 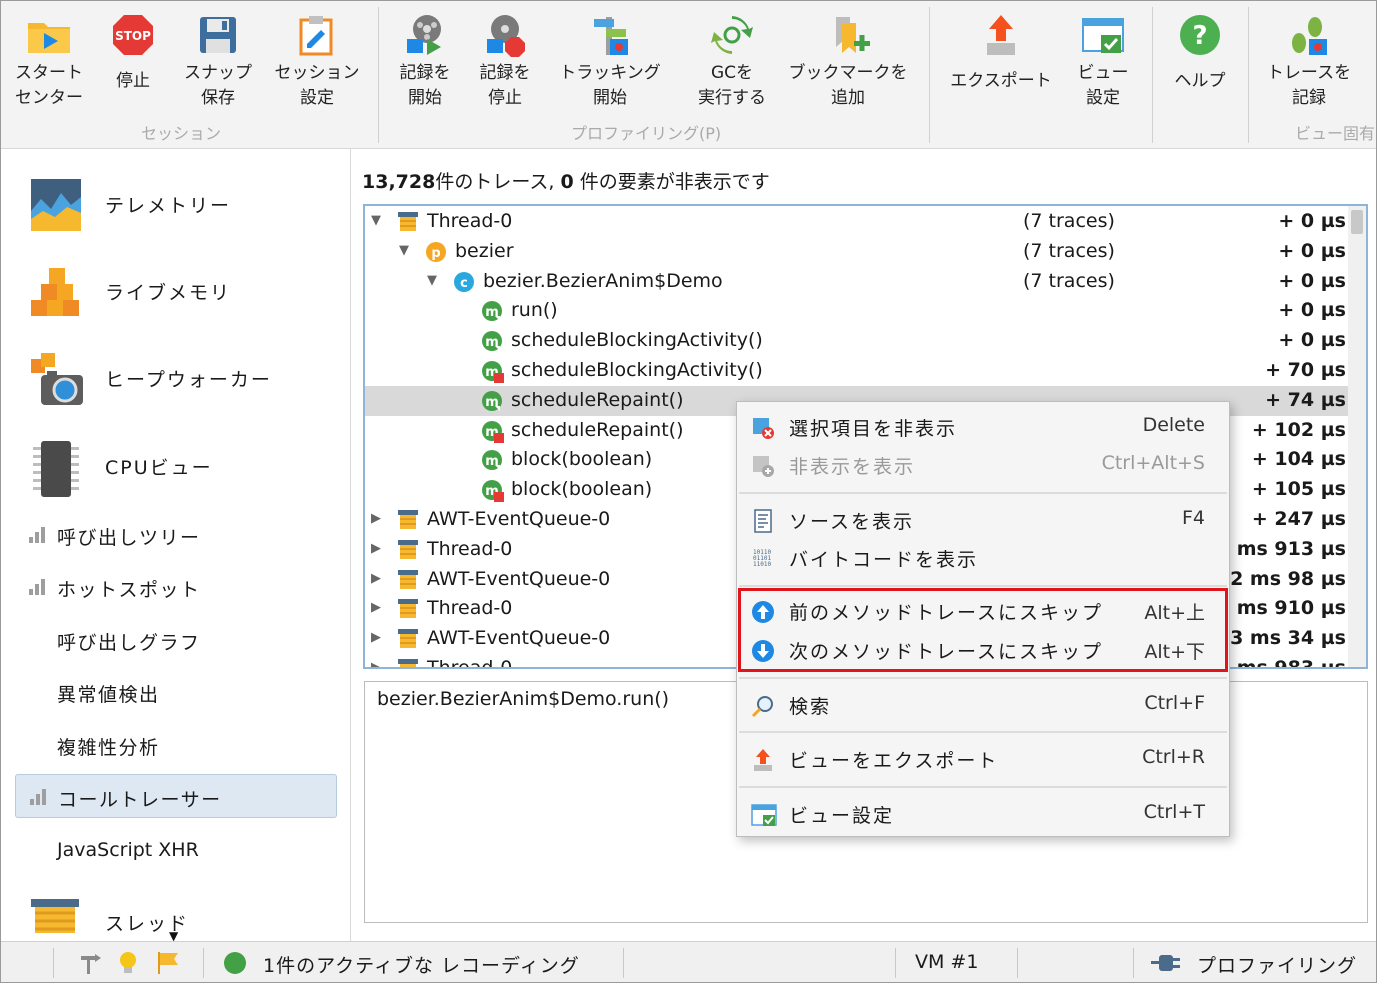 I want to click on session-group-label: セッション, so click(x=181, y=133).